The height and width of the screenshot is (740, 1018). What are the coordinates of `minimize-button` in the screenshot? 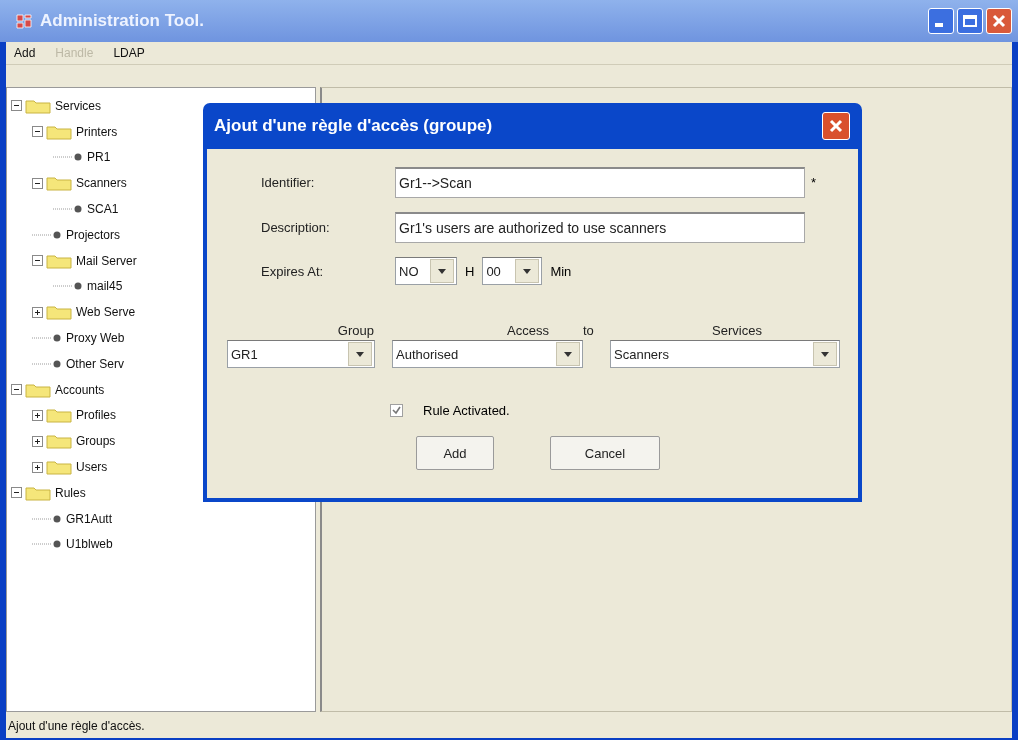 It's located at (941, 21).